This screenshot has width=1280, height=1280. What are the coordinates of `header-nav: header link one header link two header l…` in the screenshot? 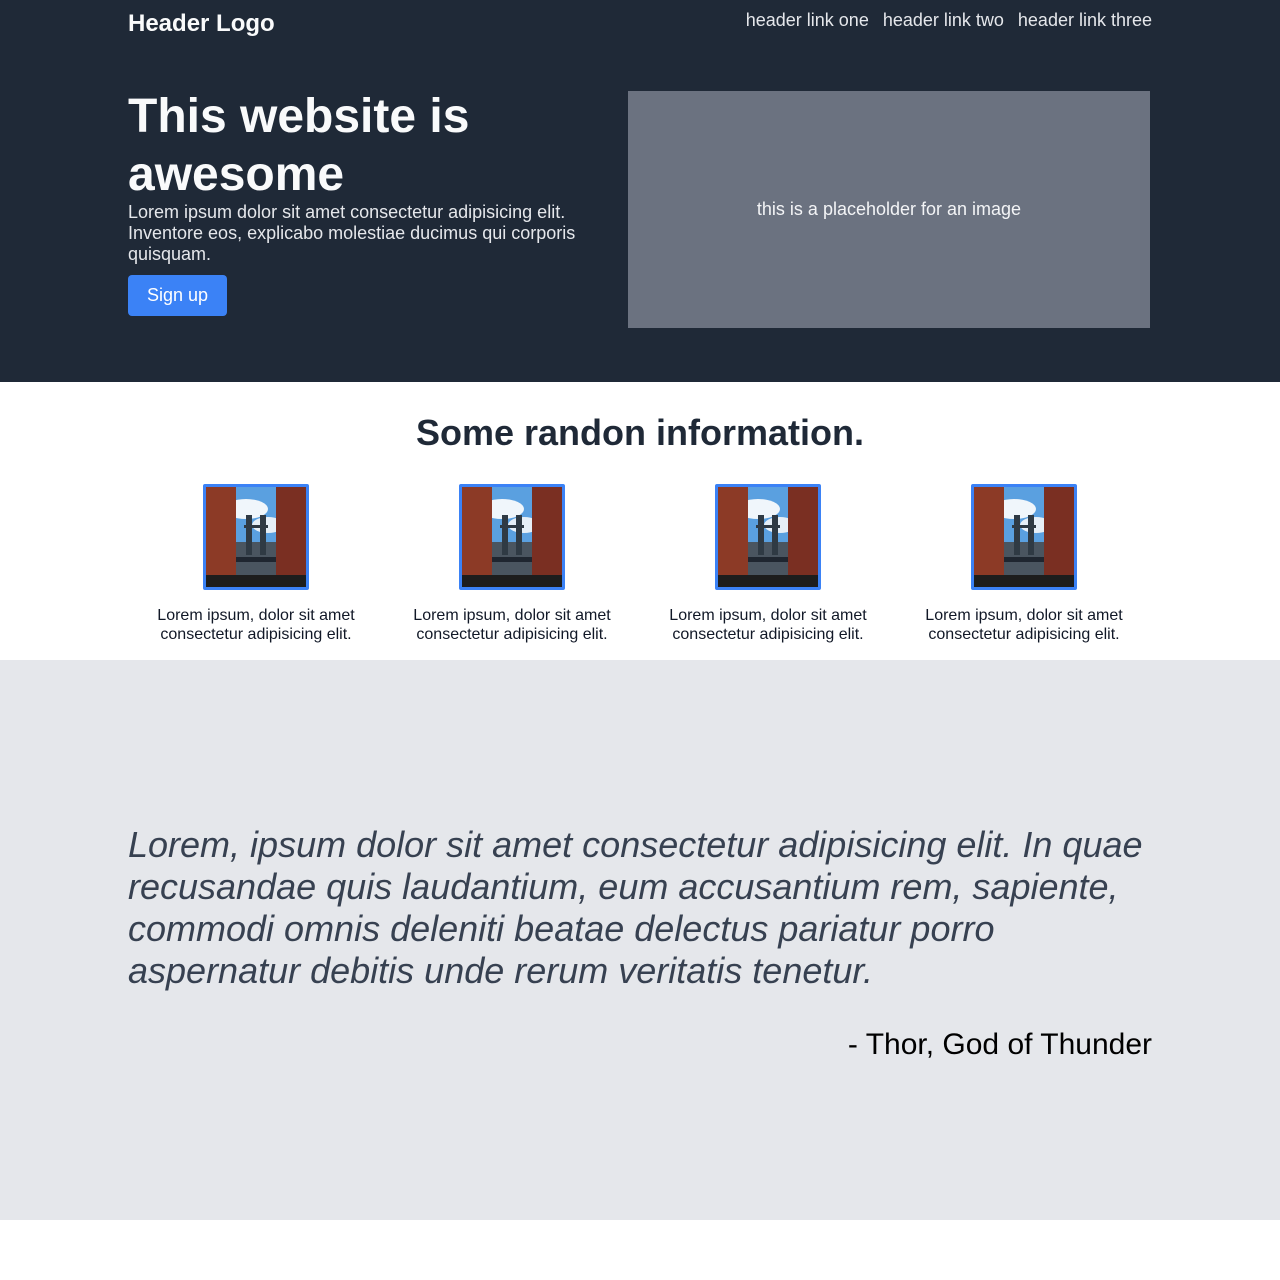 It's located at (949, 20).